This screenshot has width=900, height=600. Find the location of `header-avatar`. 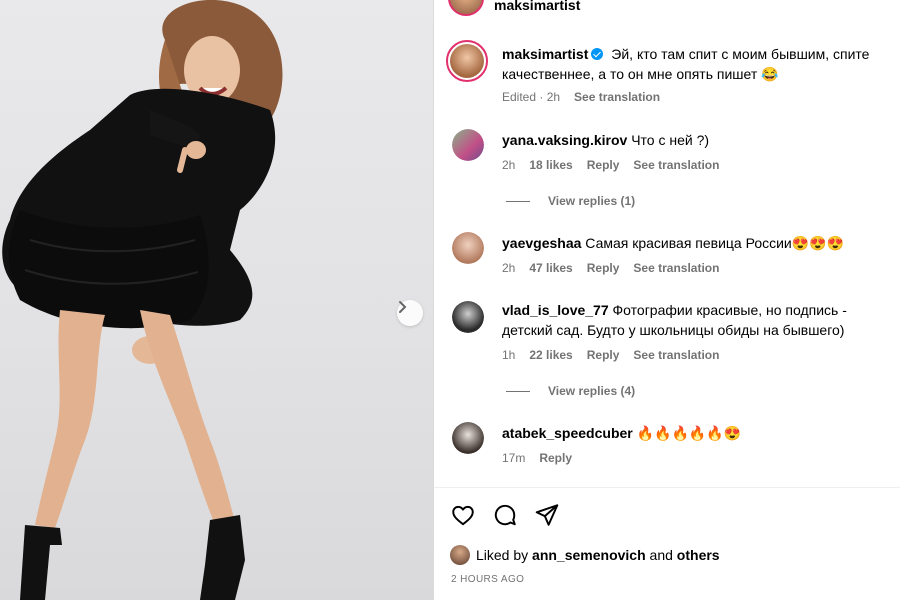

header-avatar is located at coordinates (466, 8).